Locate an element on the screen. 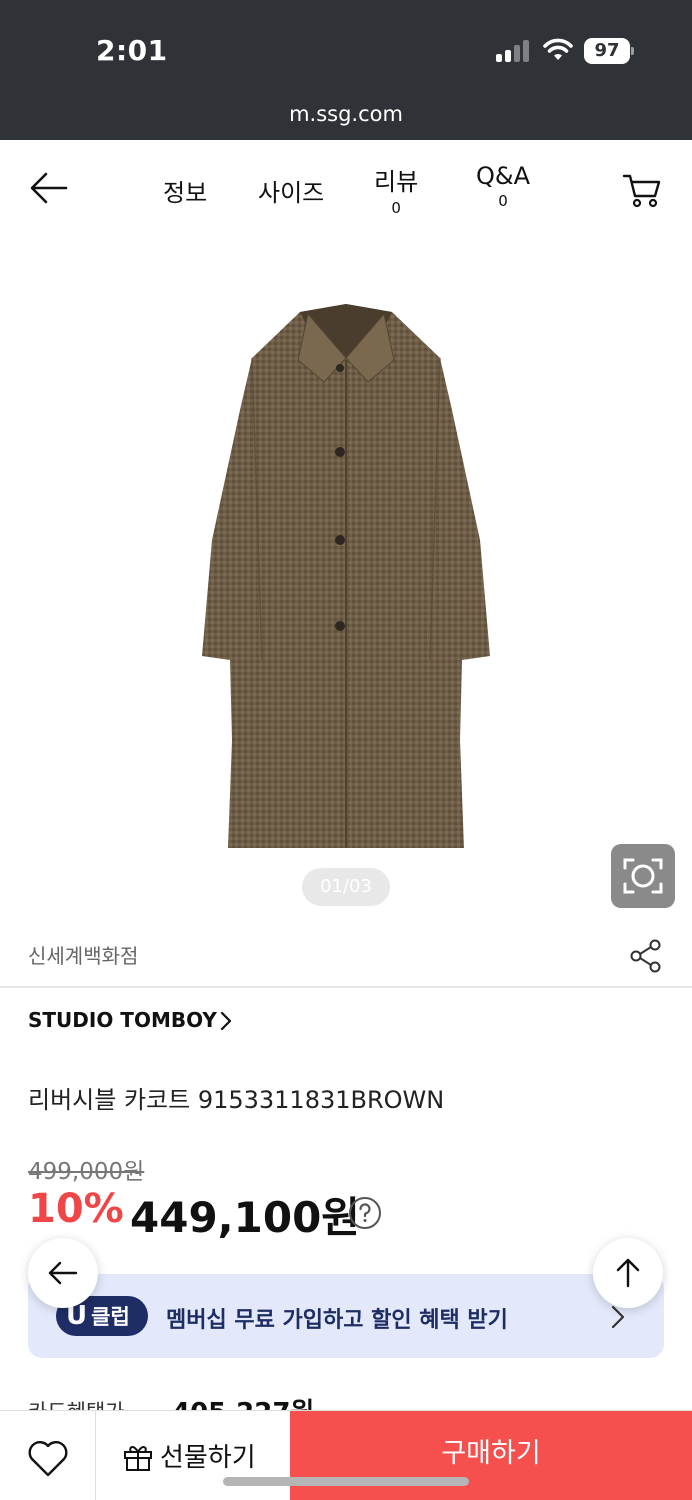 This screenshot has width=692, height=1500. uclub-text: 멤버십 무료 가입하고 할인 혜택 받기 is located at coordinates (337, 1320).